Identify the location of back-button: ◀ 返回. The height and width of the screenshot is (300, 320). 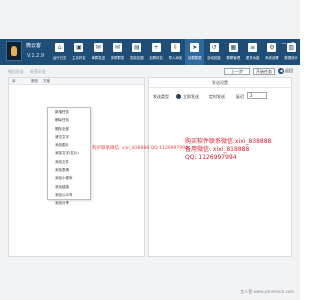
(285, 71).